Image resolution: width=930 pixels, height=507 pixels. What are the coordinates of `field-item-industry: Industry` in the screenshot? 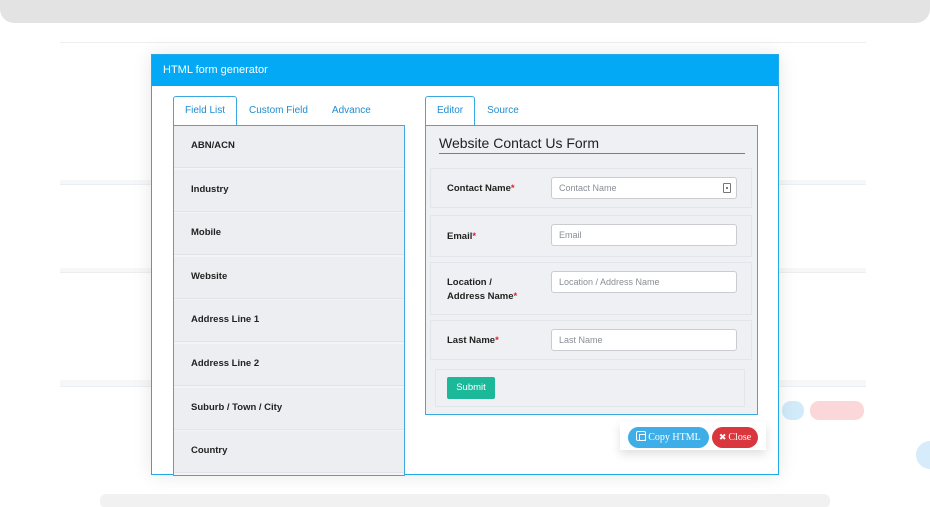 It's located at (289, 190).